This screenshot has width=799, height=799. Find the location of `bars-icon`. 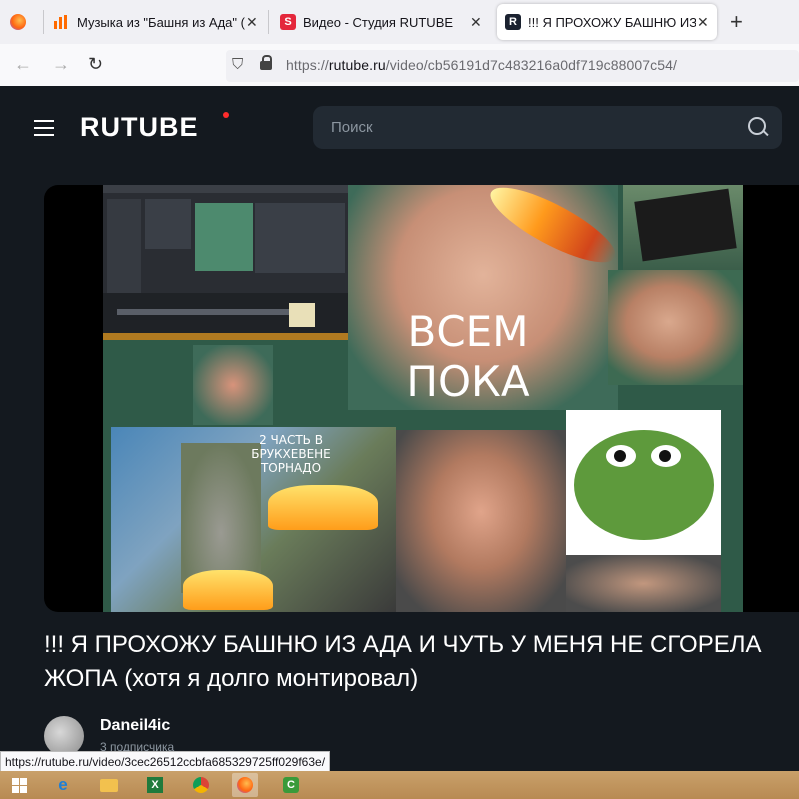

bars-icon is located at coordinates (62, 22).